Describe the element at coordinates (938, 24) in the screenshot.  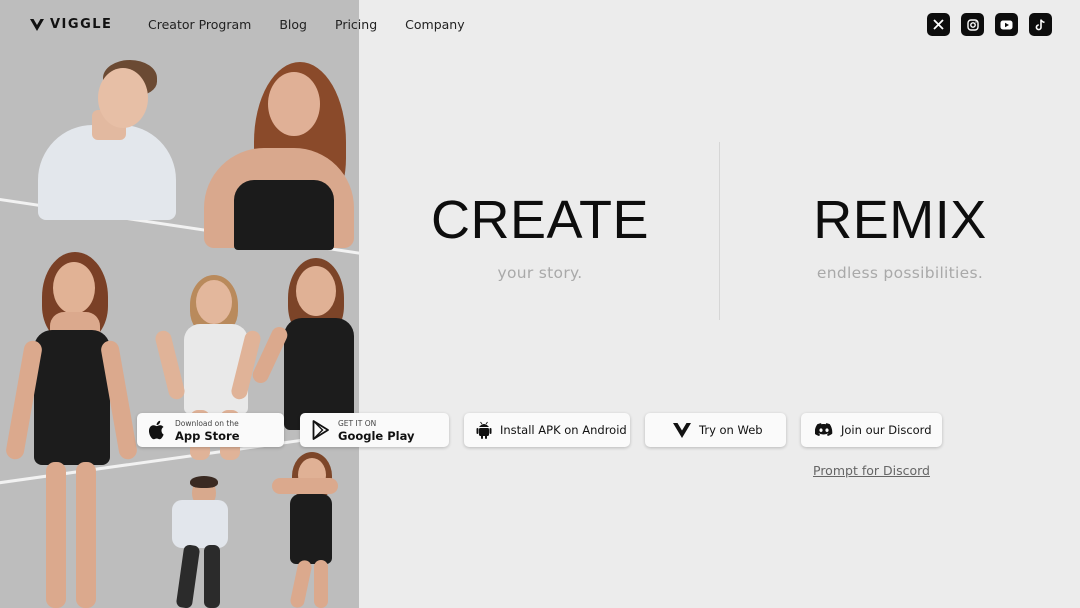
I see `x-icon` at that location.